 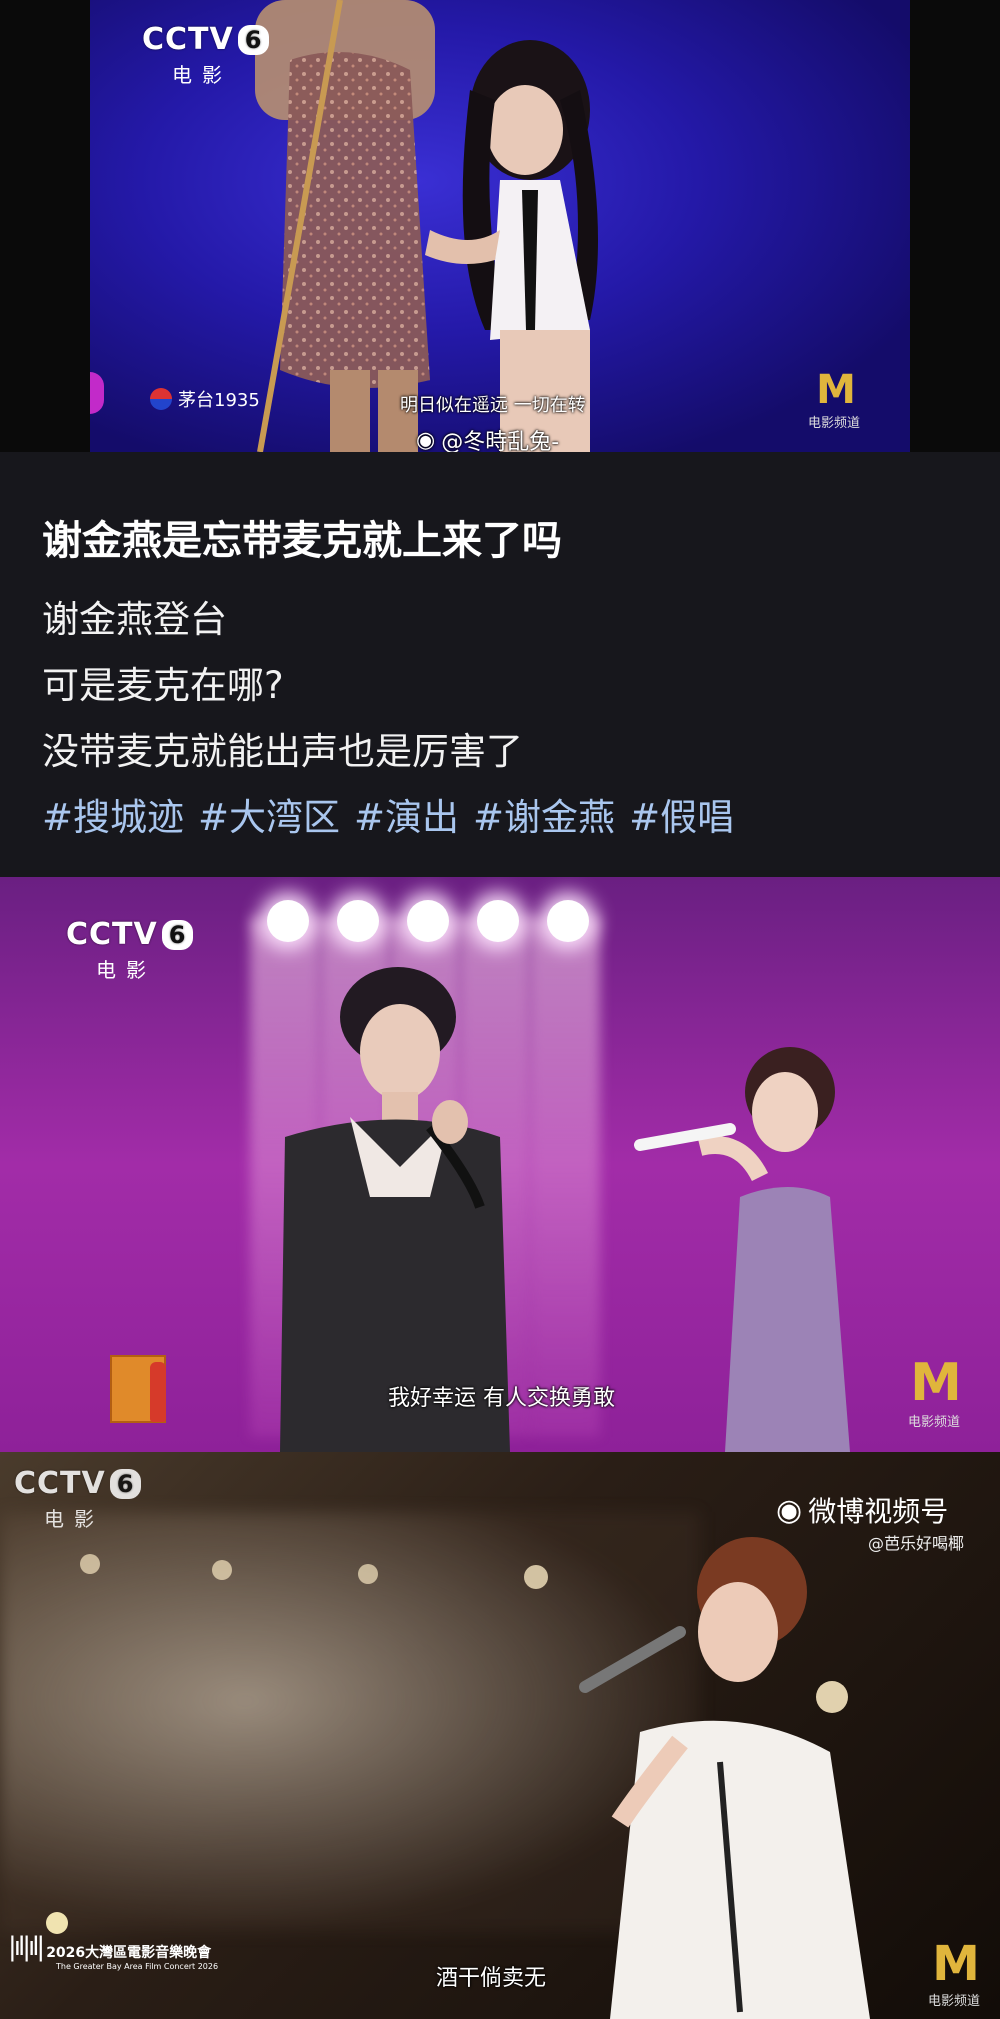 I want to click on movie-channel-logo-3: M 电影频道, so click(x=954, y=1972).